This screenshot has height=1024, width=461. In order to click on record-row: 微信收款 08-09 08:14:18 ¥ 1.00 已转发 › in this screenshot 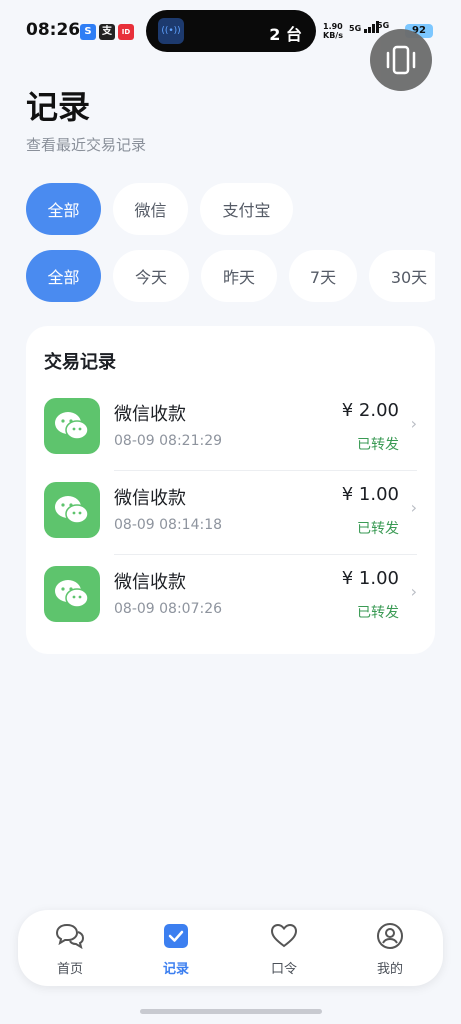, I will do `click(230, 512)`.